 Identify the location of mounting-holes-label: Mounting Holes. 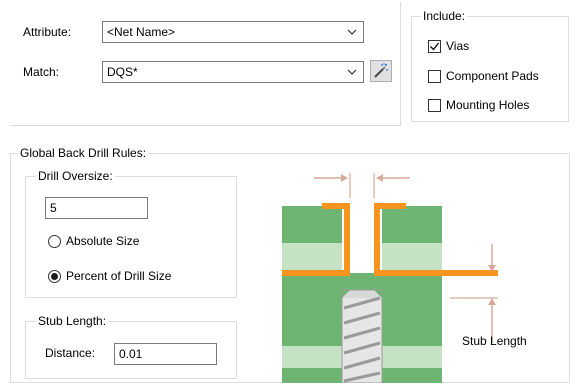
(488, 105).